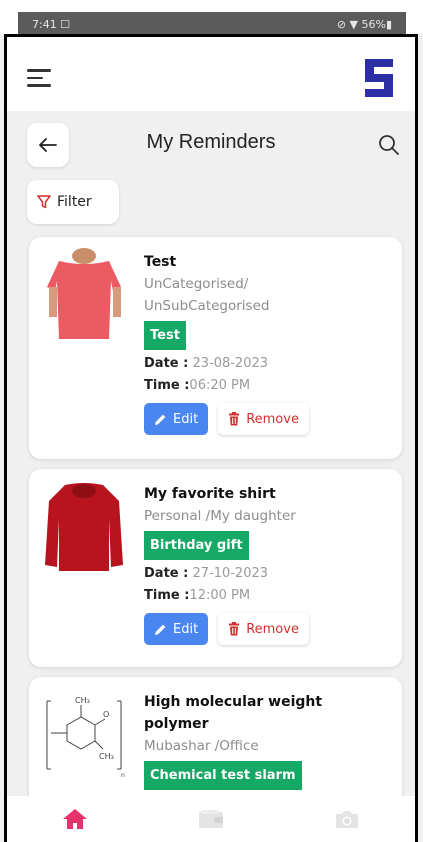 The image size is (423, 842). What do you see at coordinates (233, 702) in the screenshot?
I see `reminder-title-line-1: High molecular weight` at bounding box center [233, 702].